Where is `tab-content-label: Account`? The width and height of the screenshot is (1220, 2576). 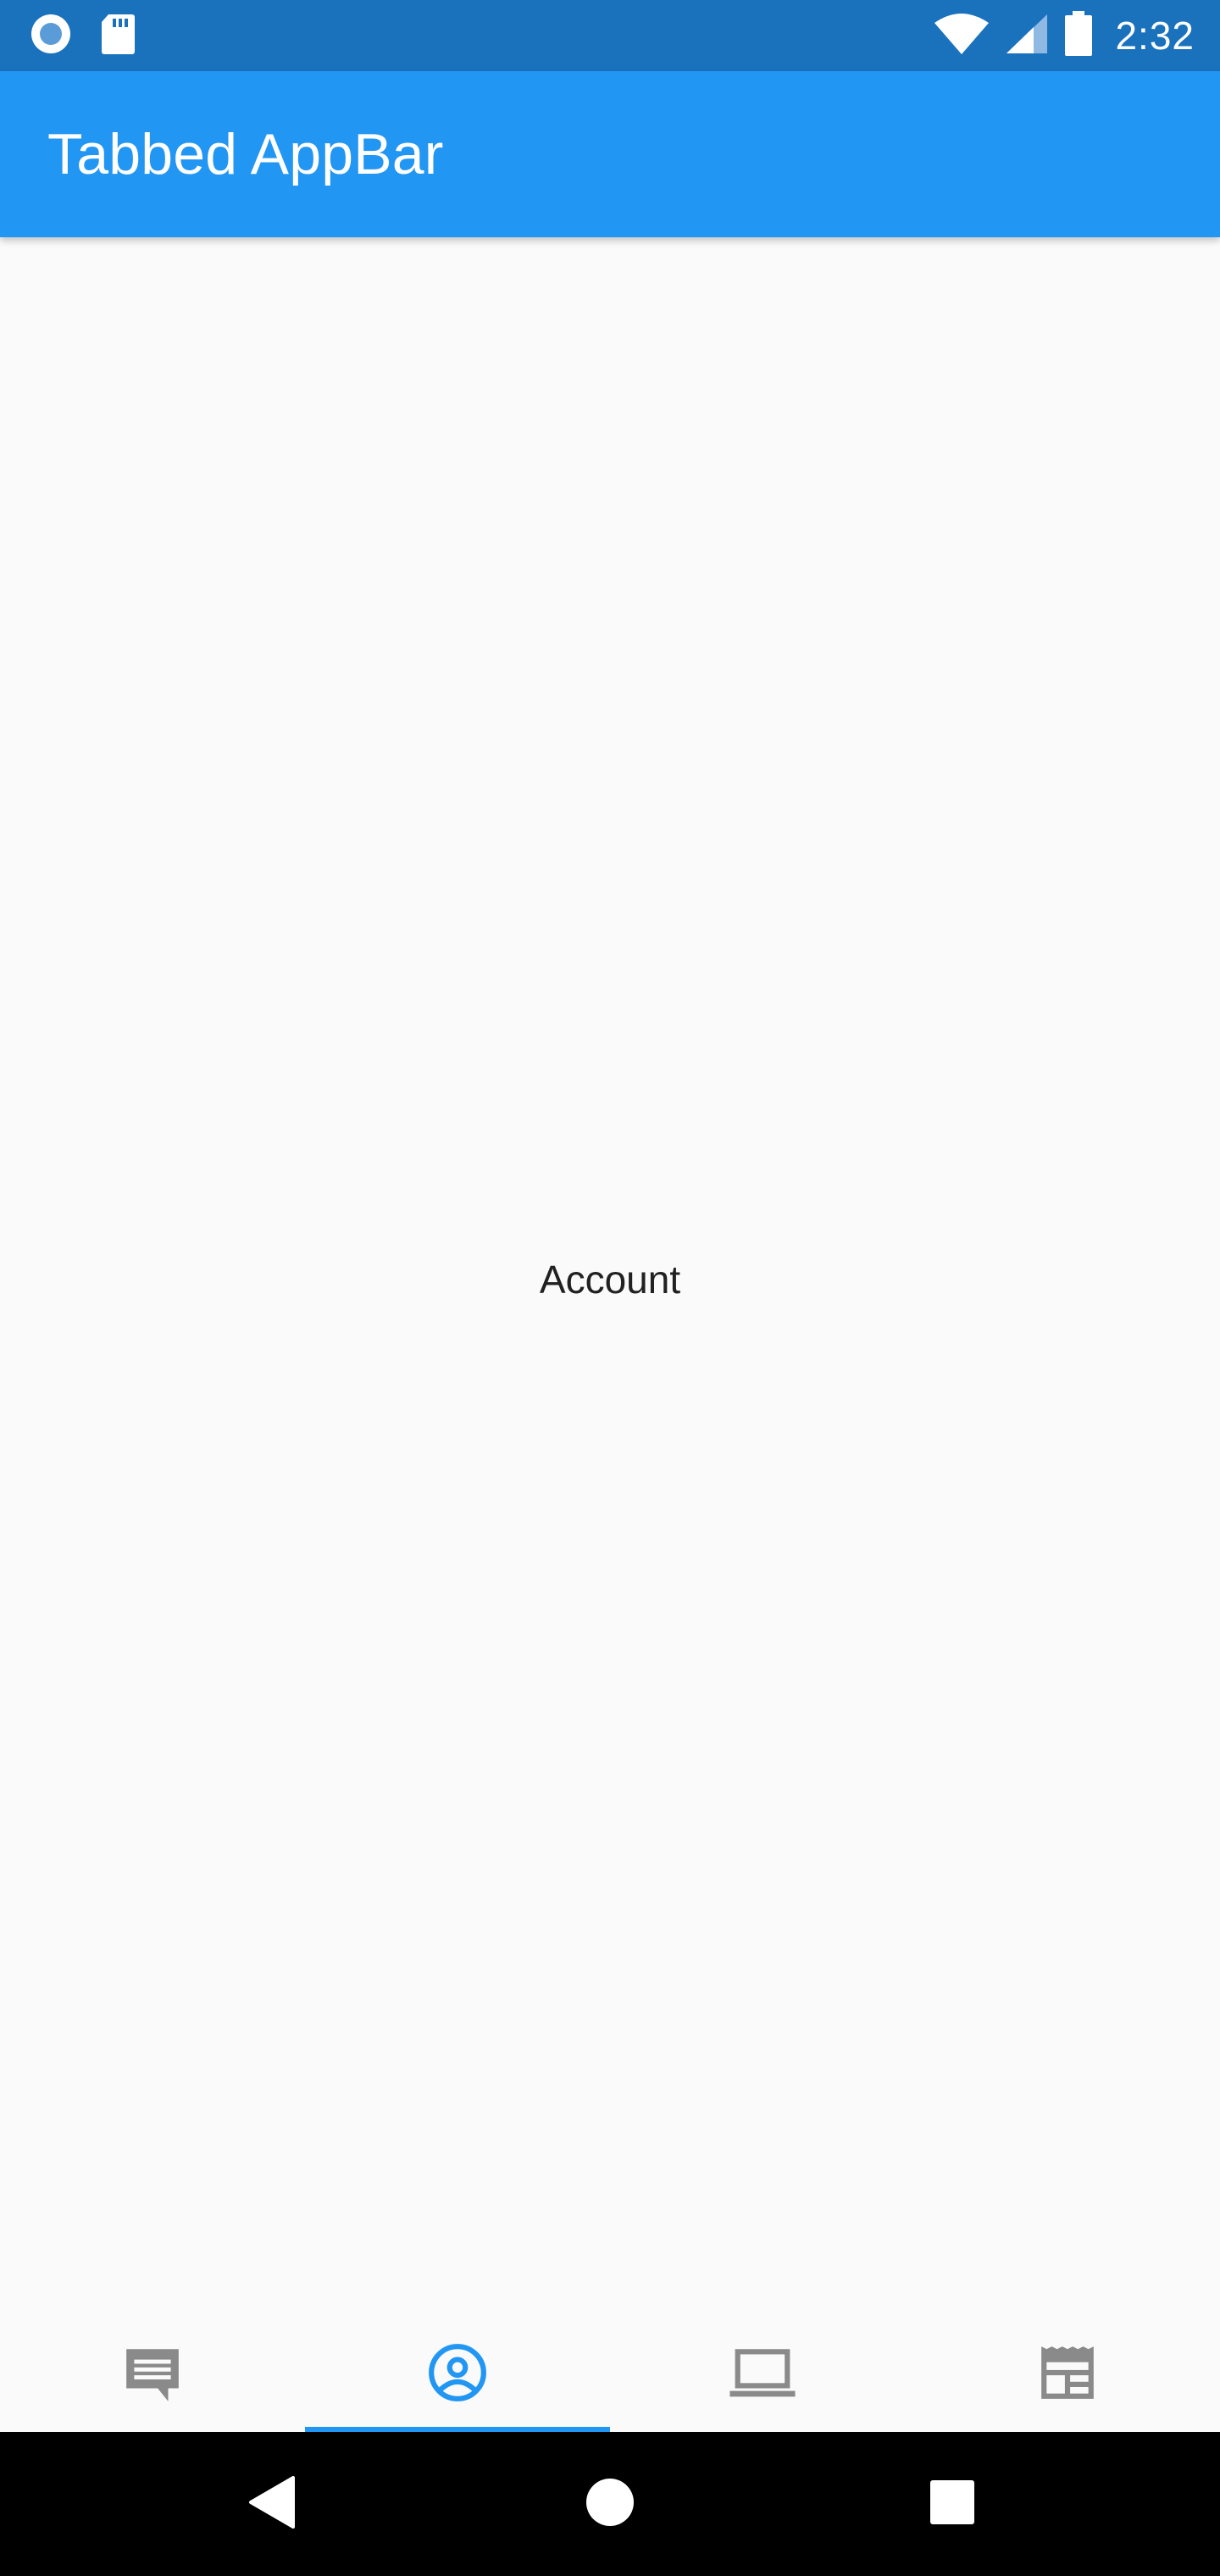
tab-content-label: Account is located at coordinates (610, 1279).